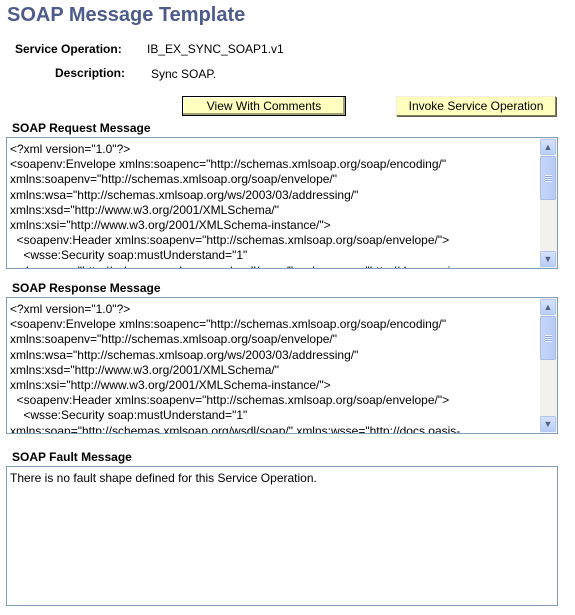 This screenshot has height=615, width=575. What do you see at coordinates (264, 106) in the screenshot?
I see `view-with-comments-button: View With Comments` at bounding box center [264, 106].